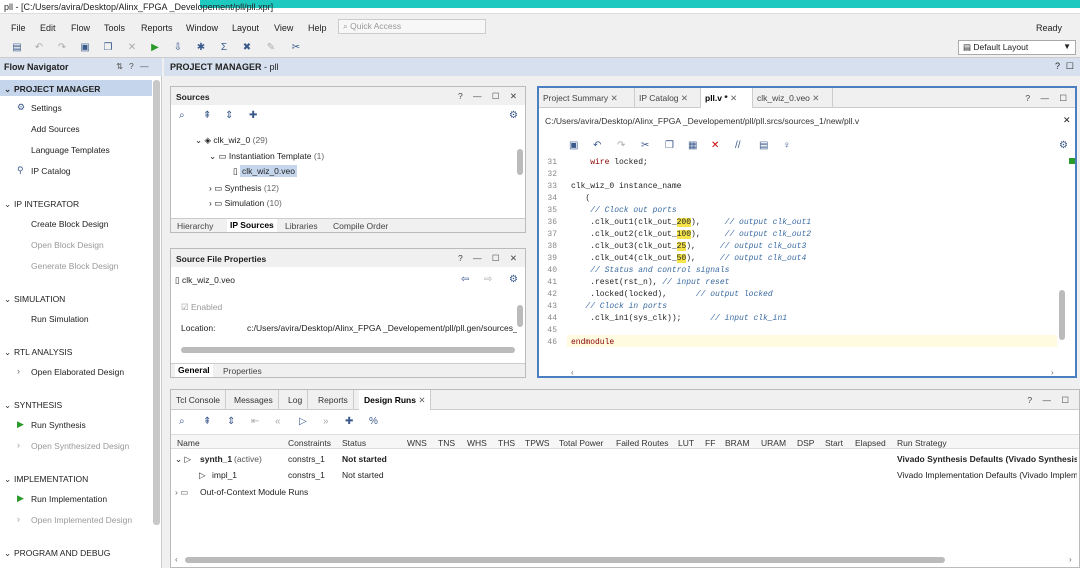  What do you see at coordinates (247, 48) in the screenshot?
I see `cross-icon: ✖` at bounding box center [247, 48].